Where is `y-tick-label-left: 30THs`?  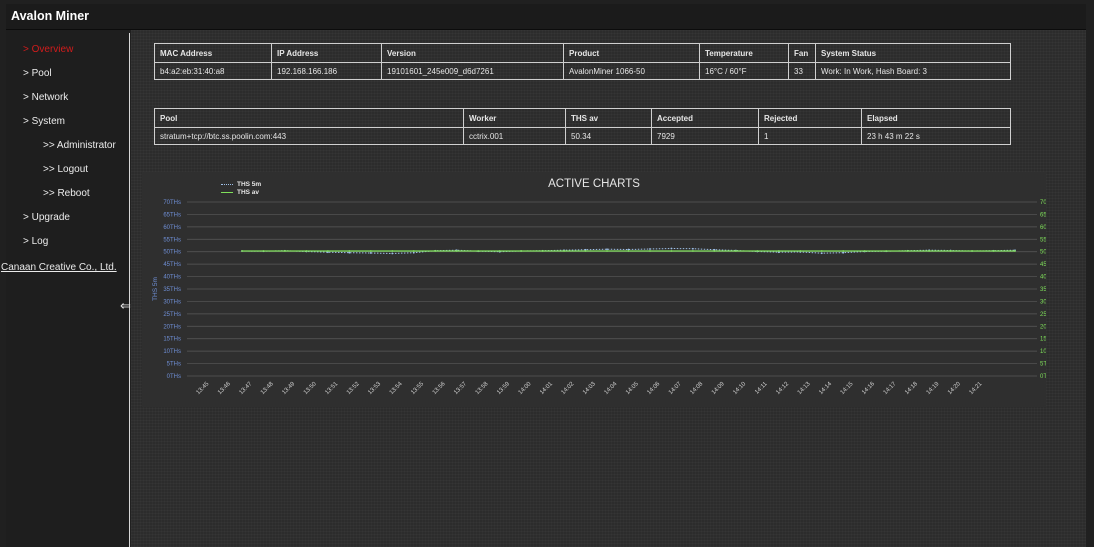 y-tick-label-left: 30THs is located at coordinates (172, 302).